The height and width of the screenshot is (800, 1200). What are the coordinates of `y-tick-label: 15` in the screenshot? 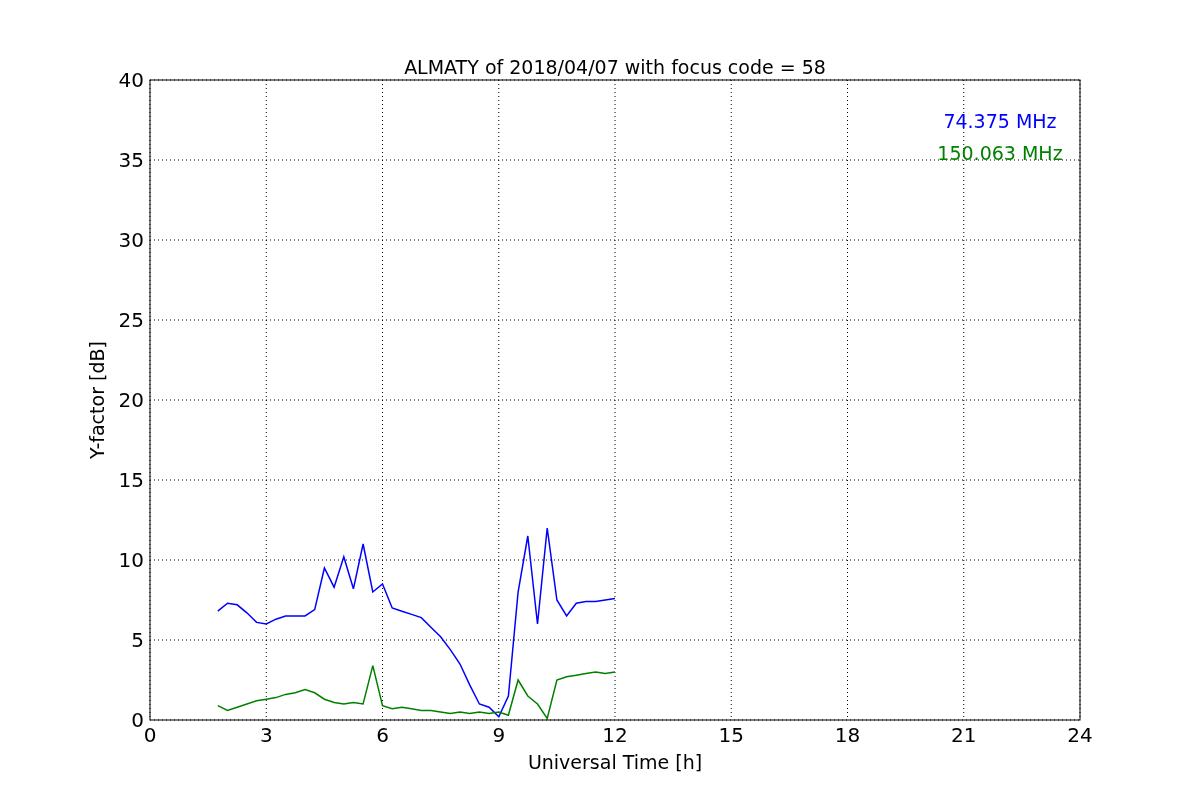 It's located at (131, 480).